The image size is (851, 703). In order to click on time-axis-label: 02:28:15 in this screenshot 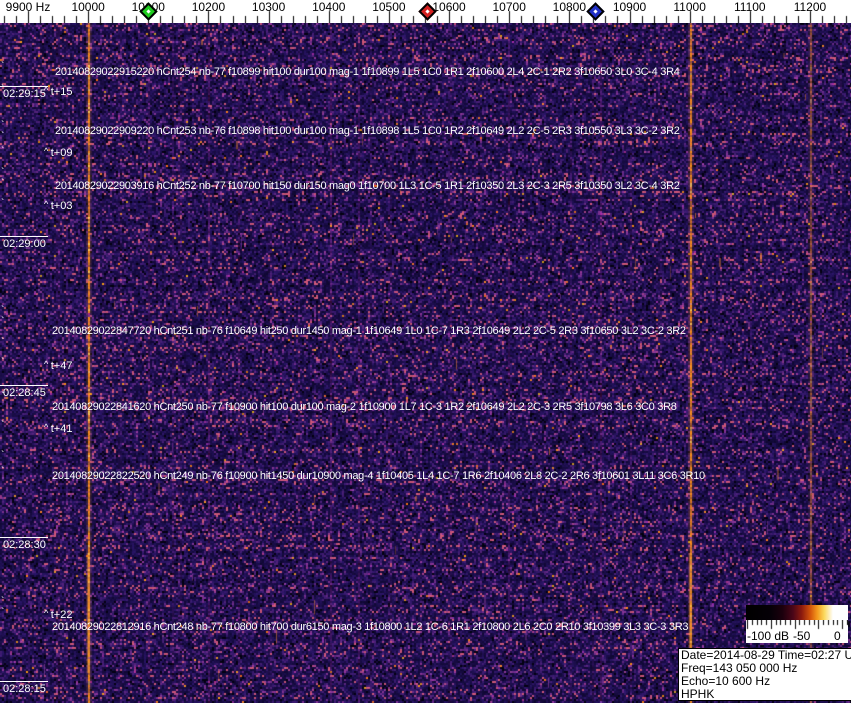, I will do `click(24, 688)`.